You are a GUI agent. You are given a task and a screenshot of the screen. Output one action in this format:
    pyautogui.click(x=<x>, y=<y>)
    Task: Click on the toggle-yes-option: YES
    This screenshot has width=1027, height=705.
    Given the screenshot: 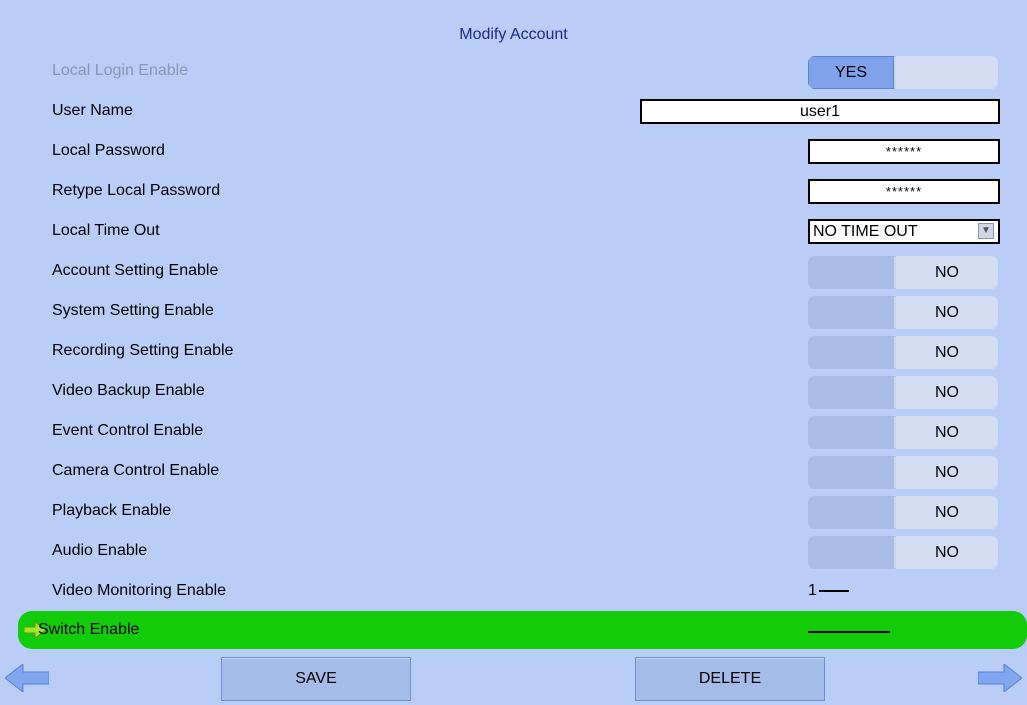 What is the action you would take?
    pyautogui.click(x=851, y=72)
    